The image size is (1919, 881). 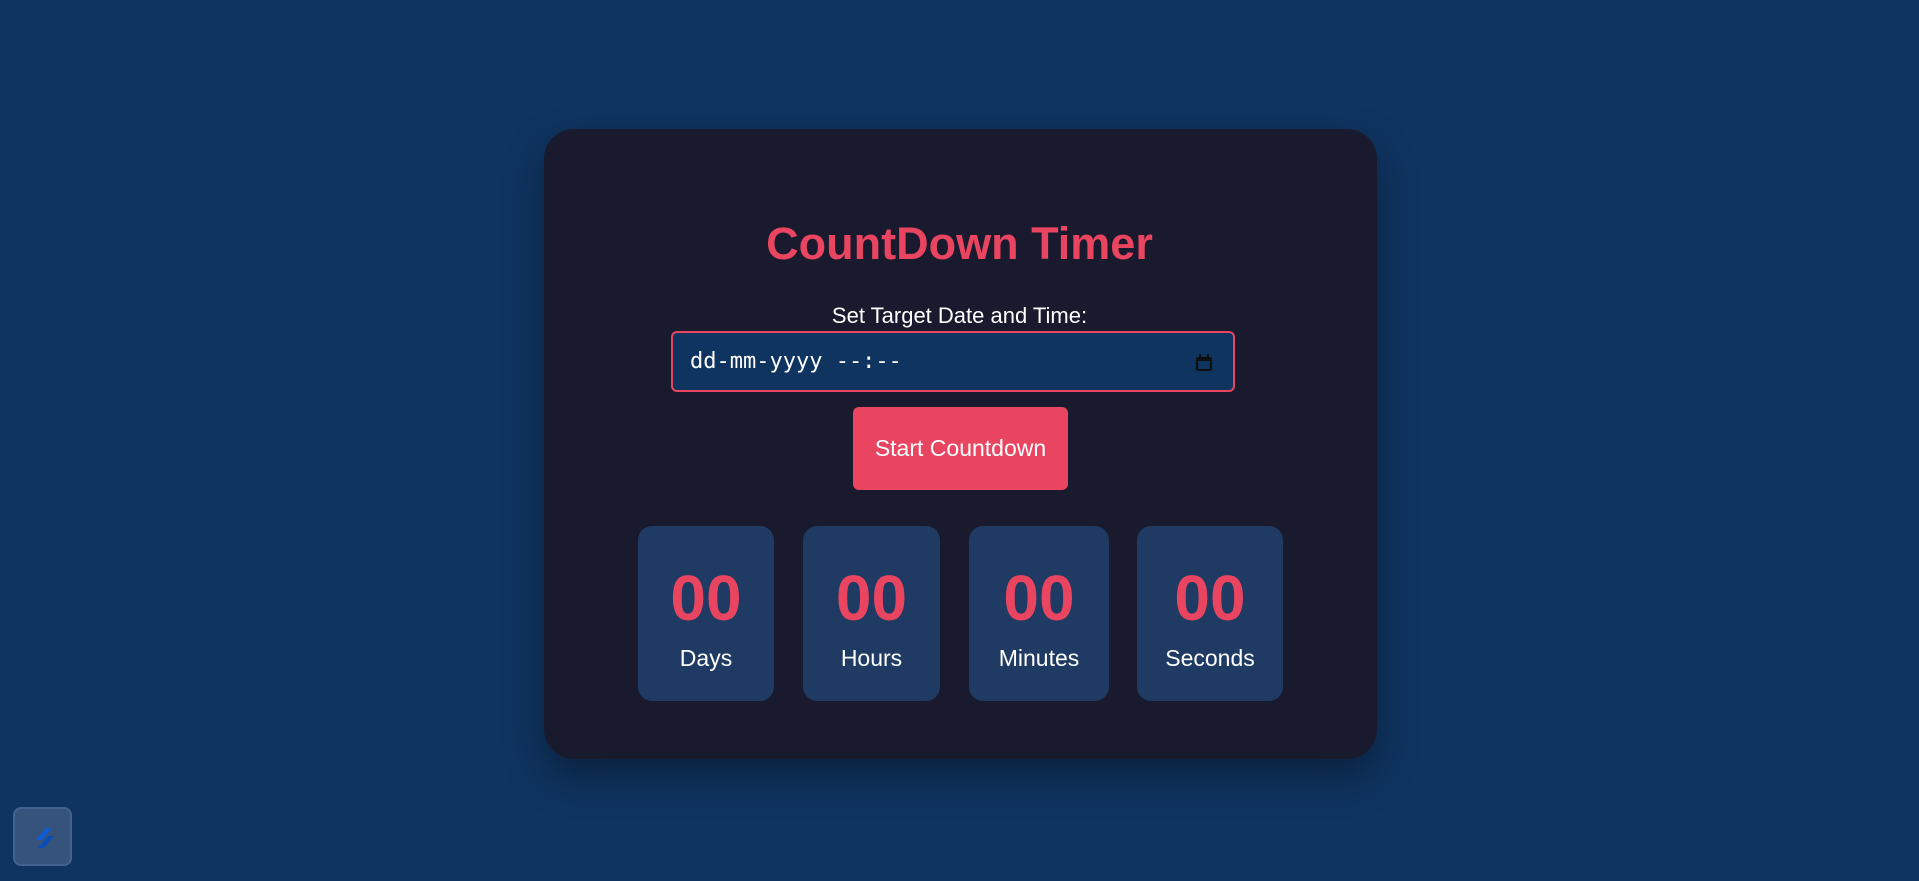 I want to click on brand-logo-button, so click(x=42, y=836).